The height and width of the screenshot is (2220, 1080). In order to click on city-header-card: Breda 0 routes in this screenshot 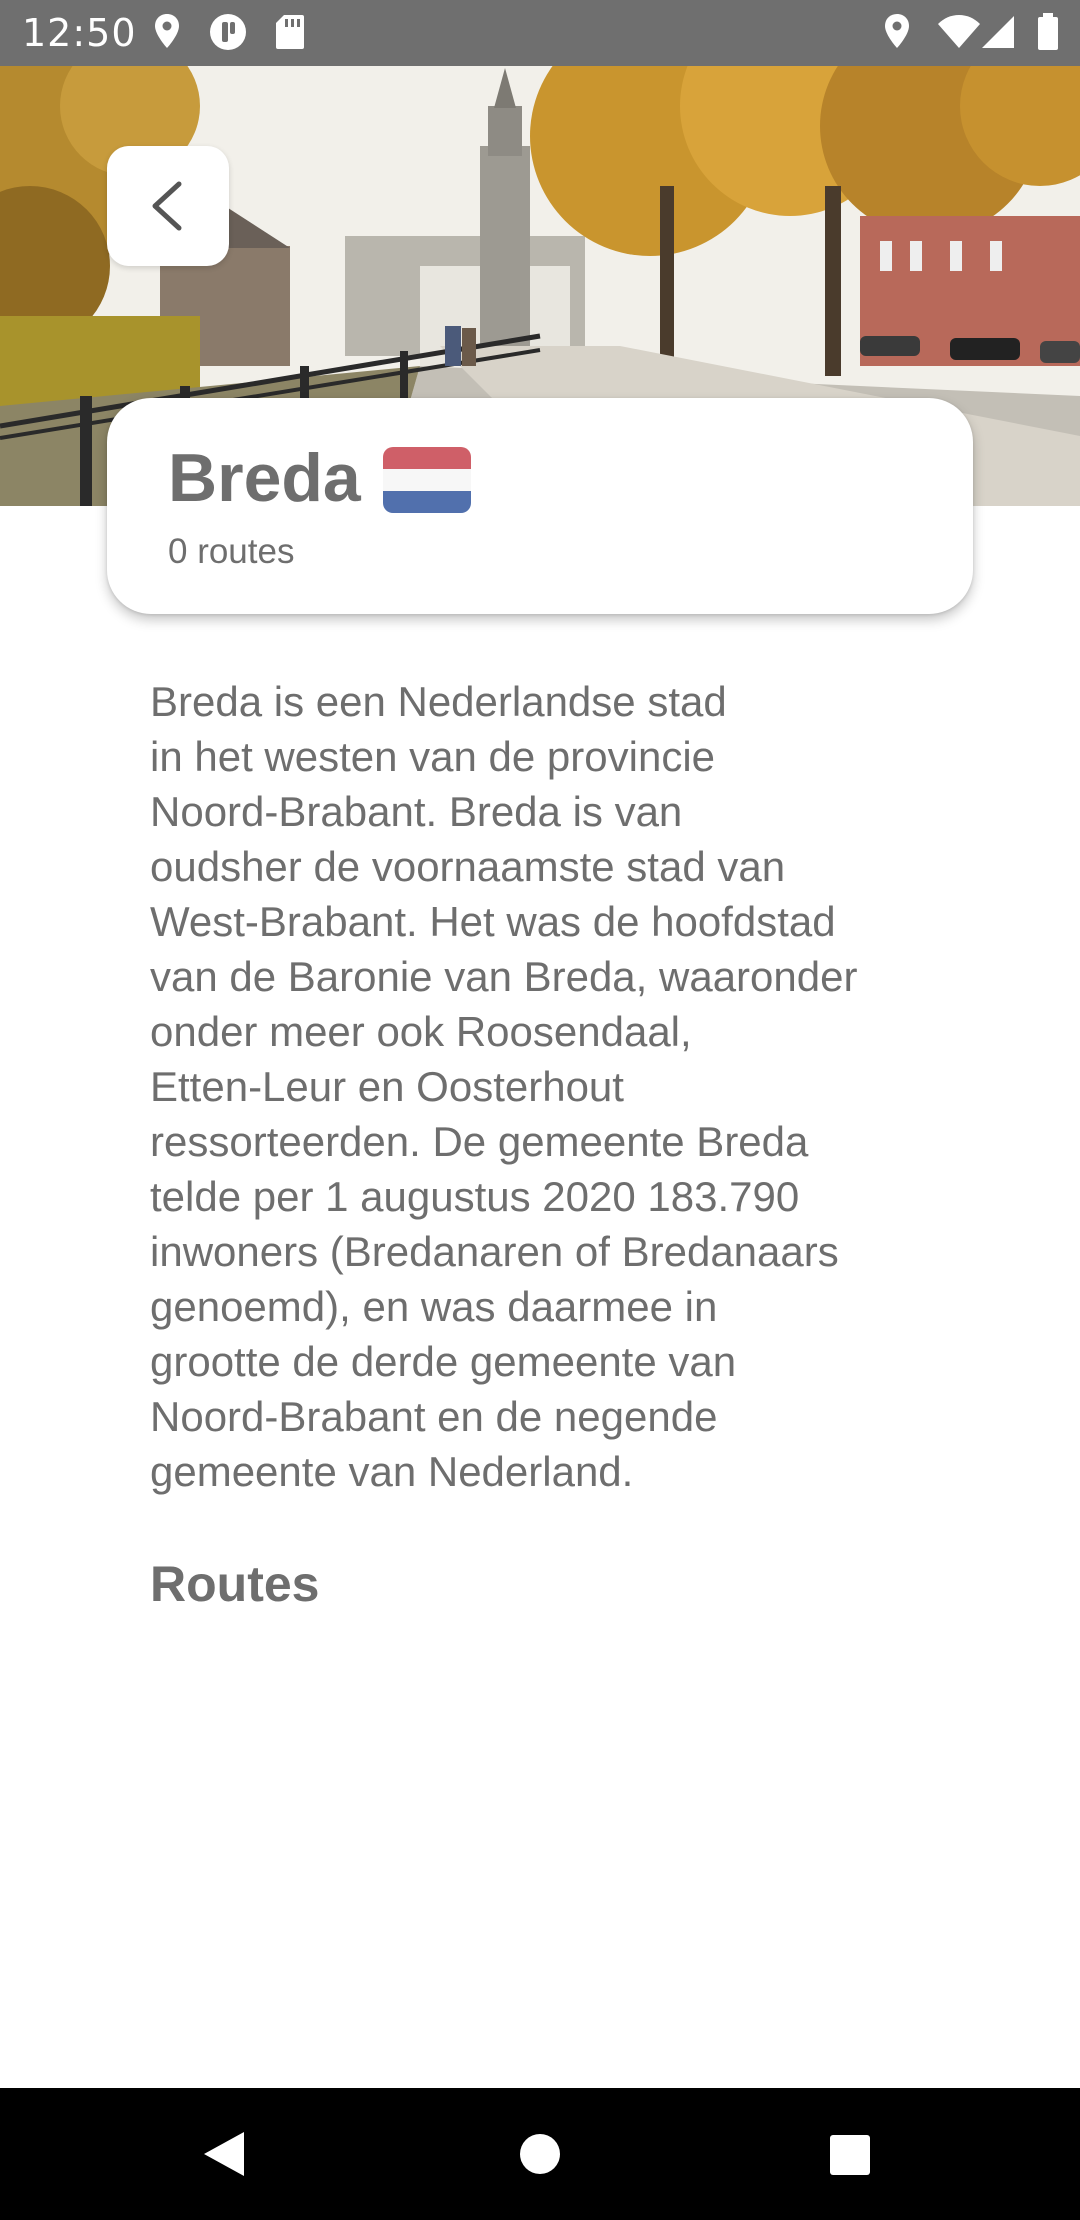, I will do `click(540, 506)`.